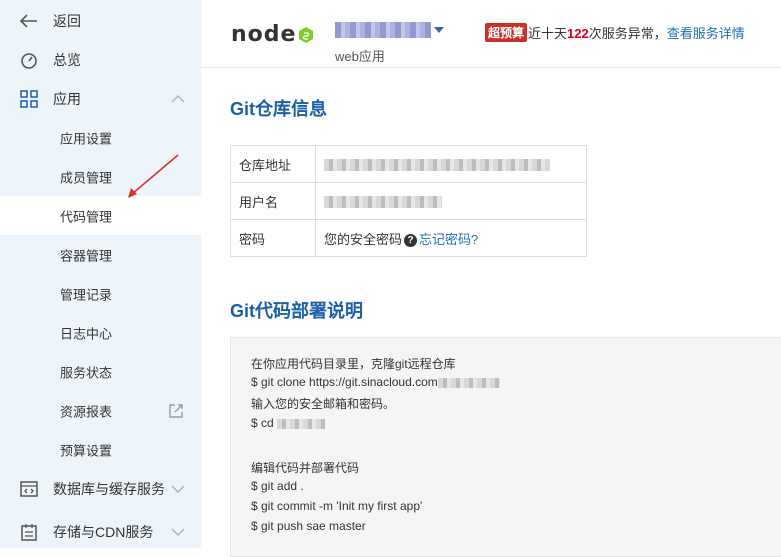 The image size is (781, 557). I want to click on sidebar-item-records: 管理记录, so click(100, 293).